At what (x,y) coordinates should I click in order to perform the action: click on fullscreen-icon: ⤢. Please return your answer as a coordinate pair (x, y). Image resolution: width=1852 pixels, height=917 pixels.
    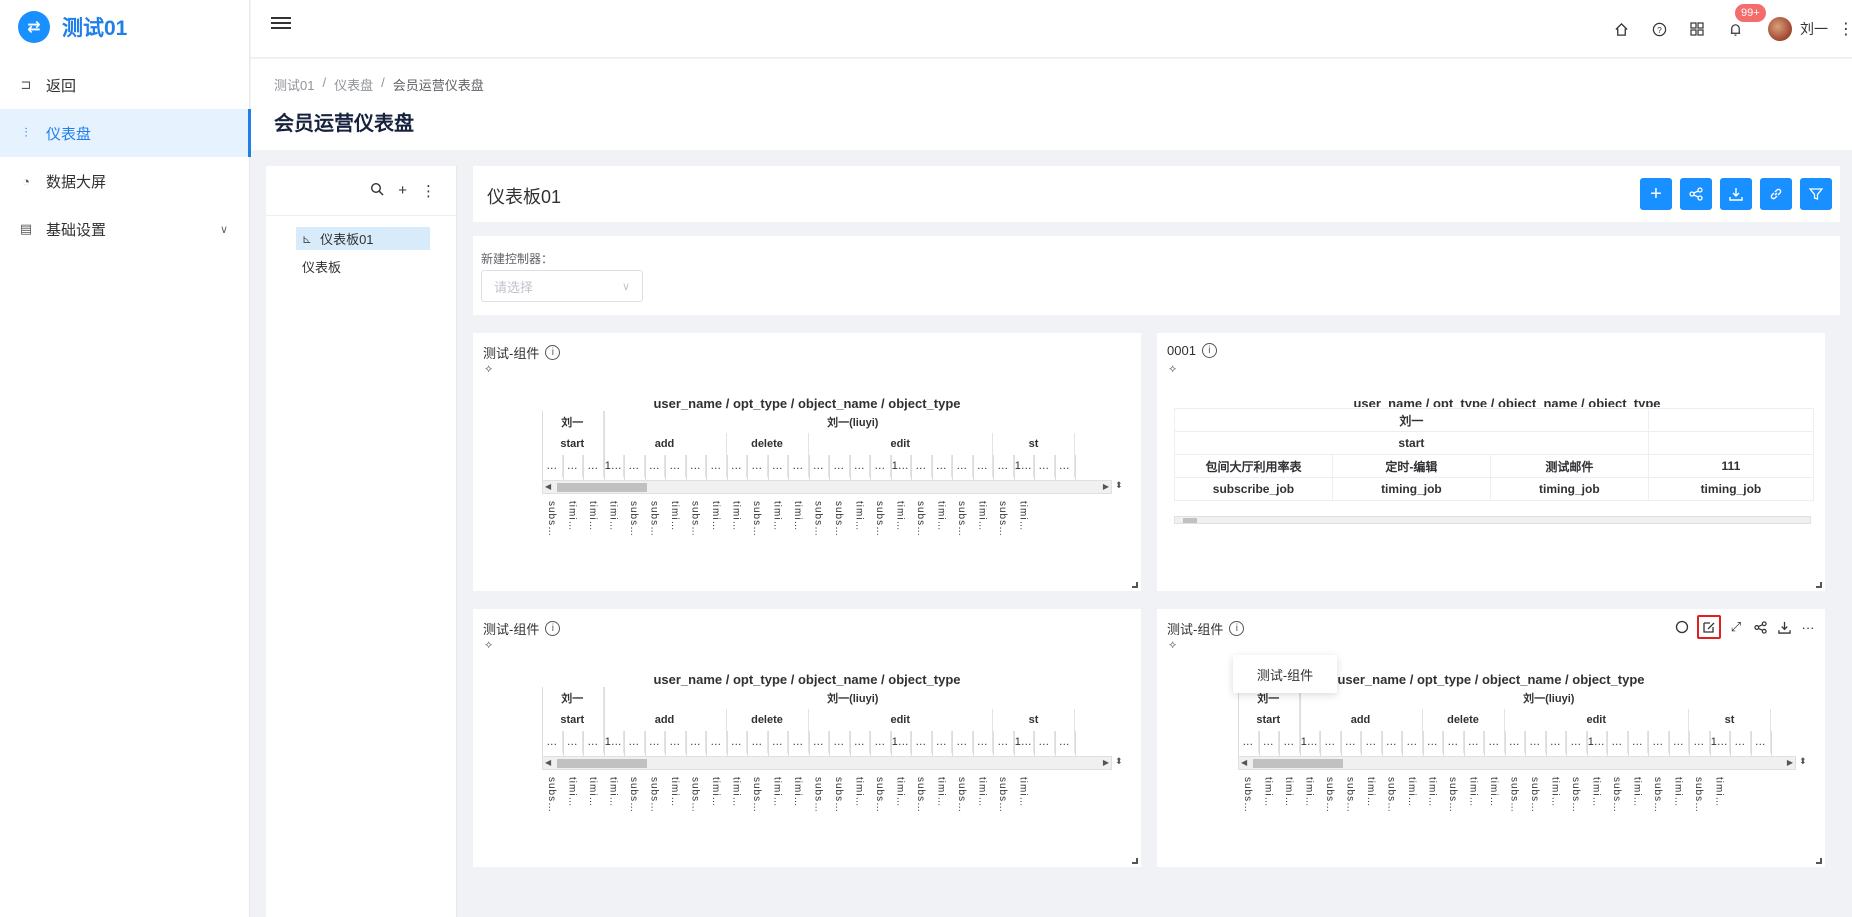
    Looking at the image, I should click on (1736, 627).